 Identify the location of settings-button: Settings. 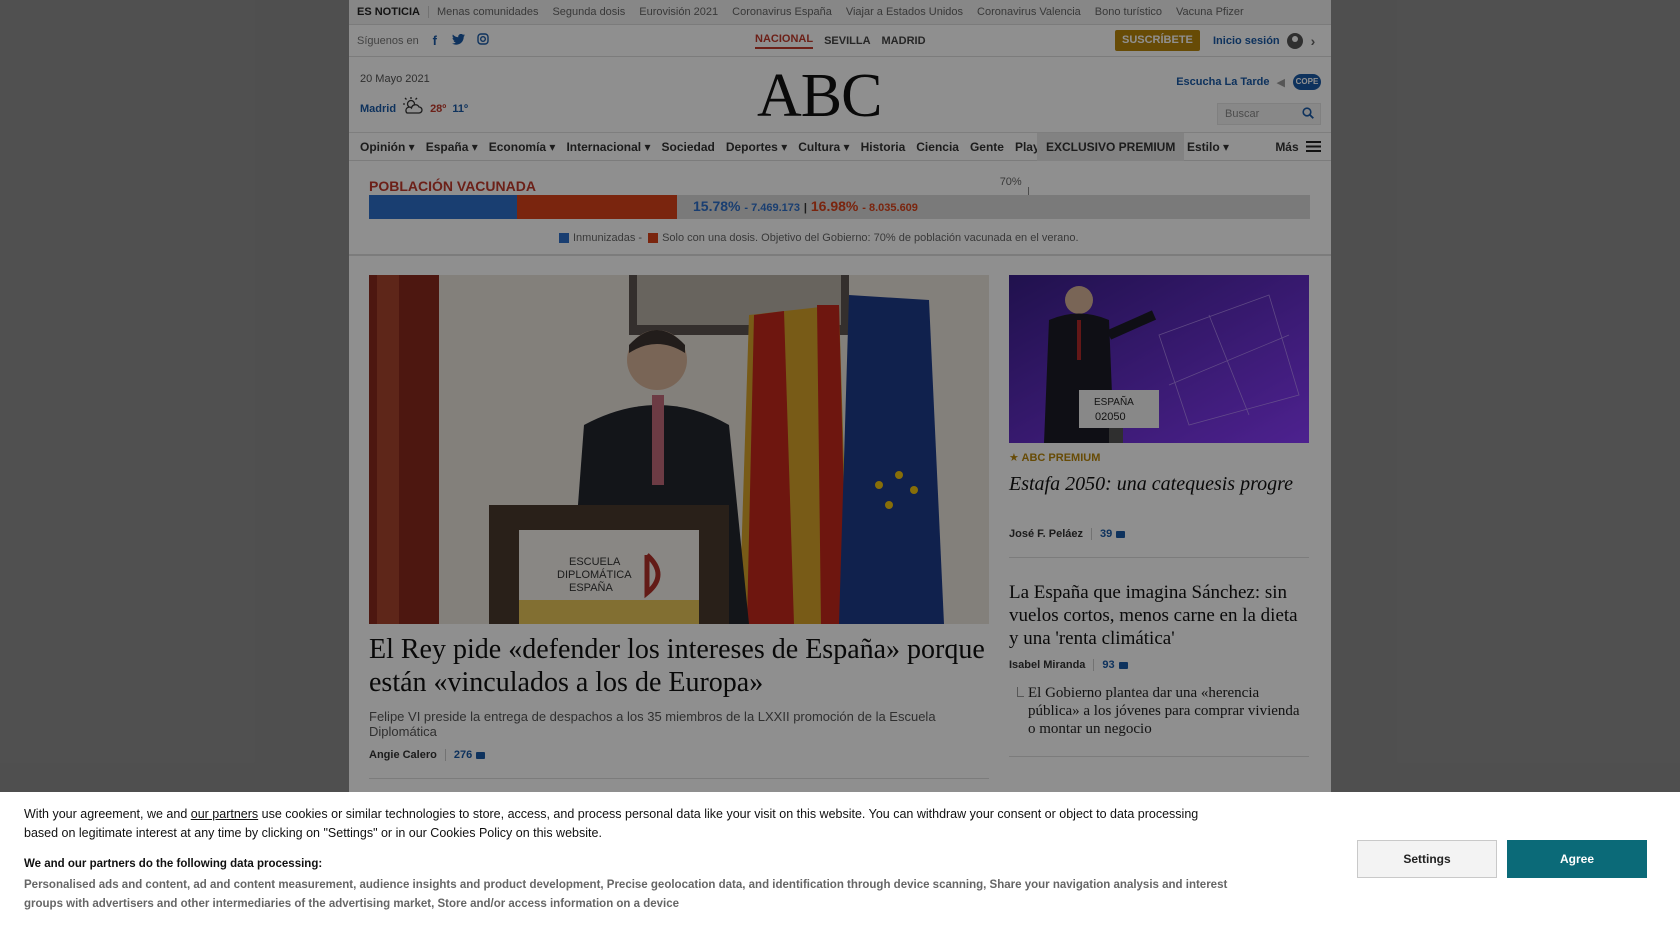
(1427, 859).